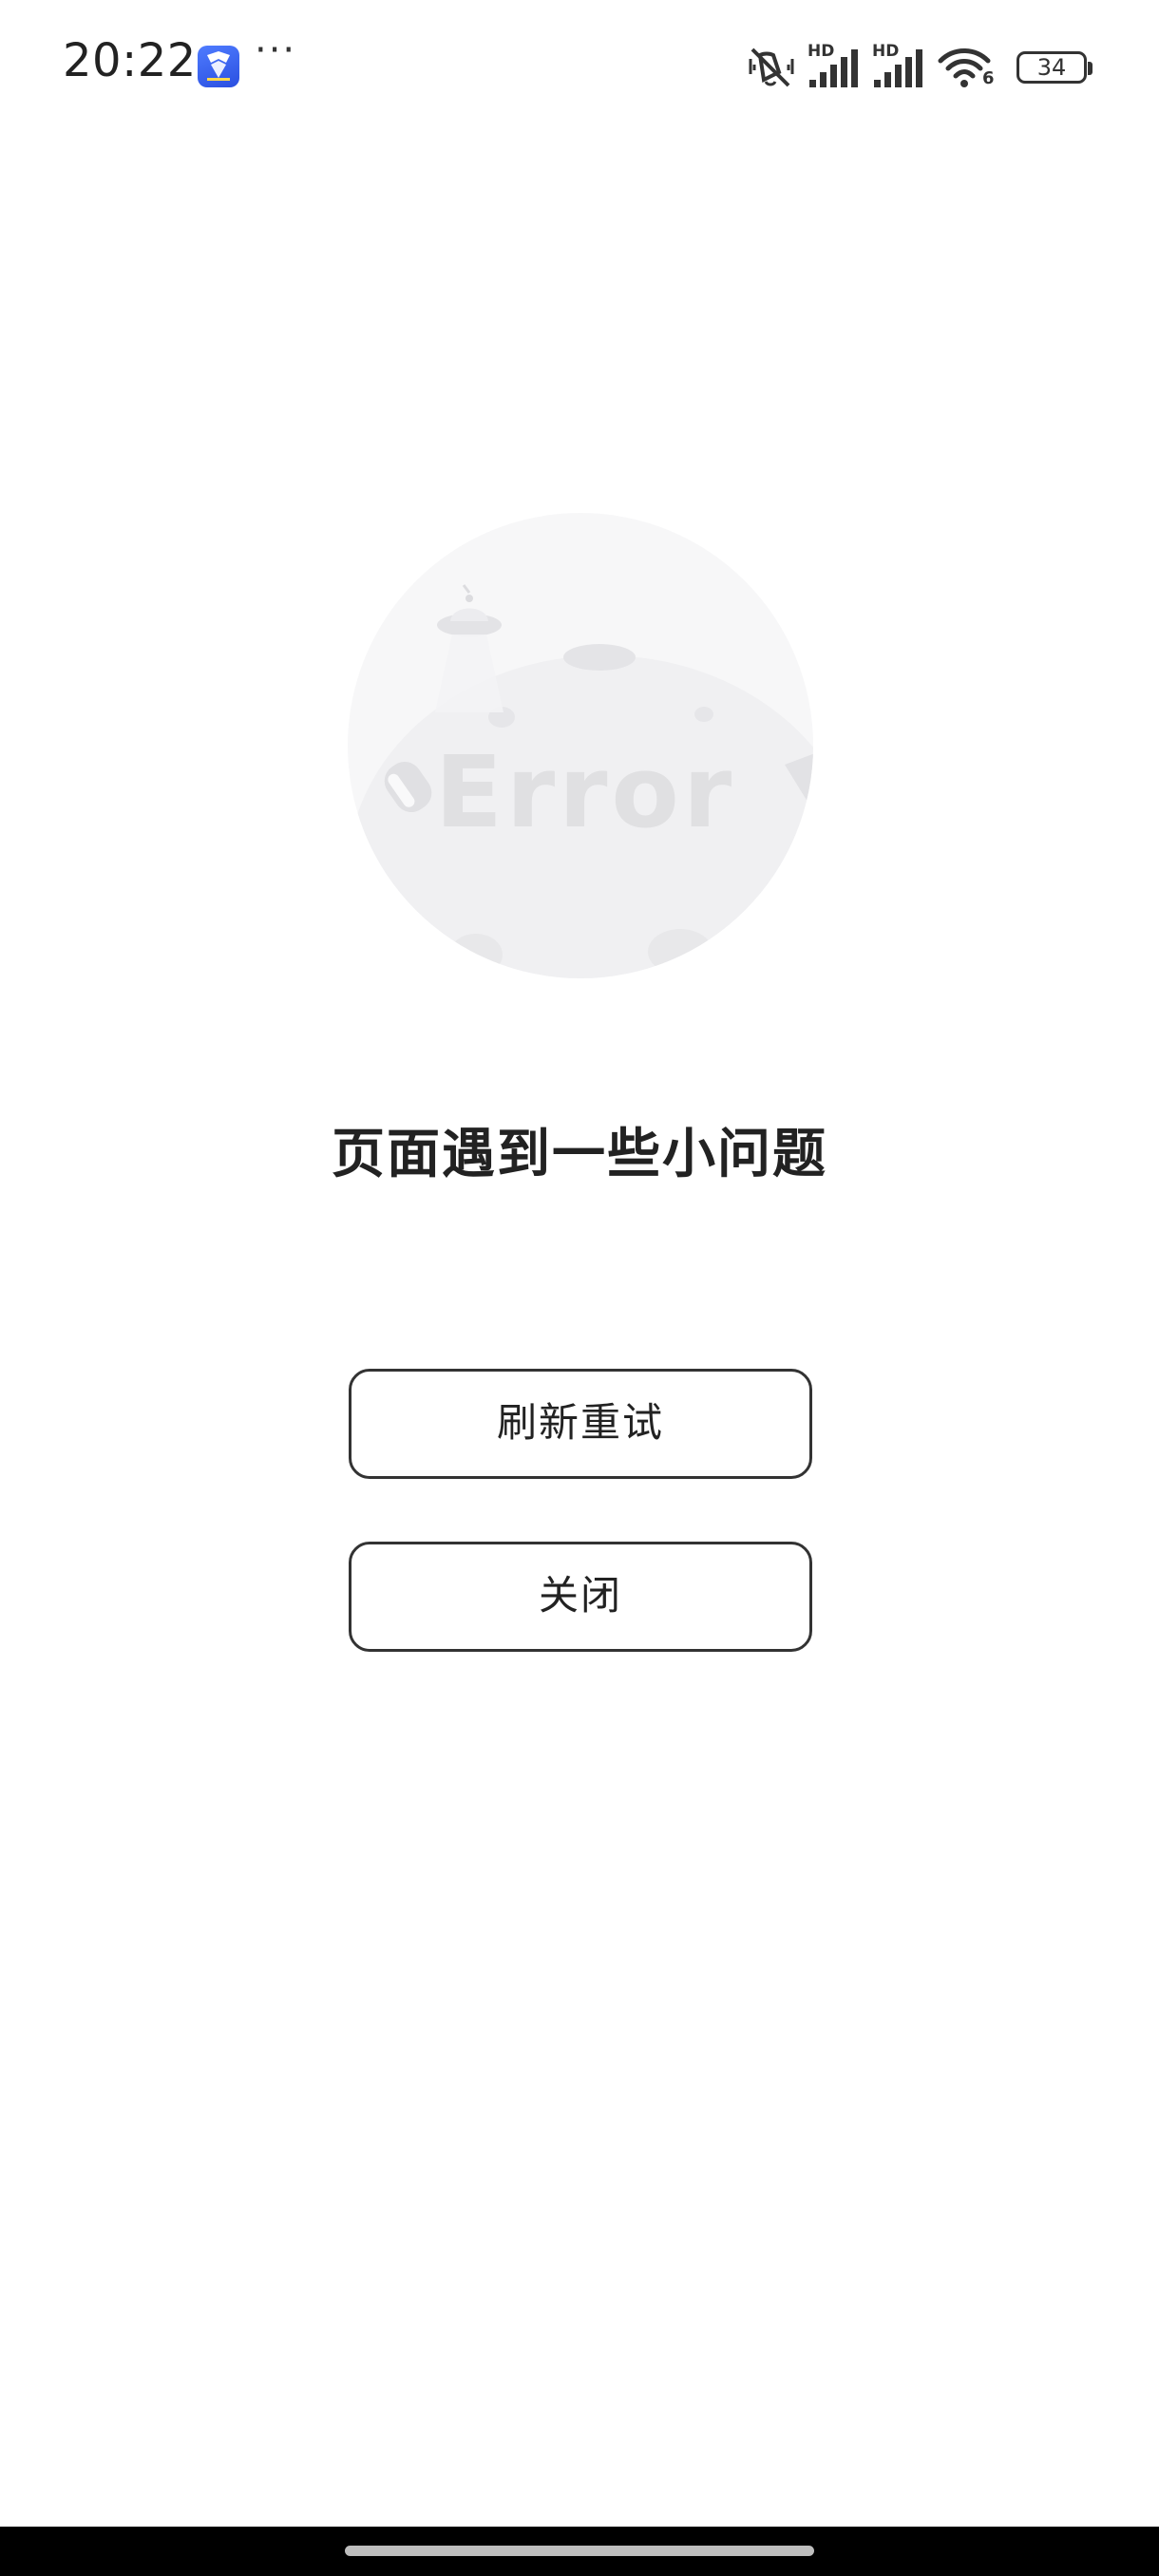 The width and height of the screenshot is (1159, 2576). Describe the element at coordinates (218, 66) in the screenshot. I see `app-notification-icon` at that location.